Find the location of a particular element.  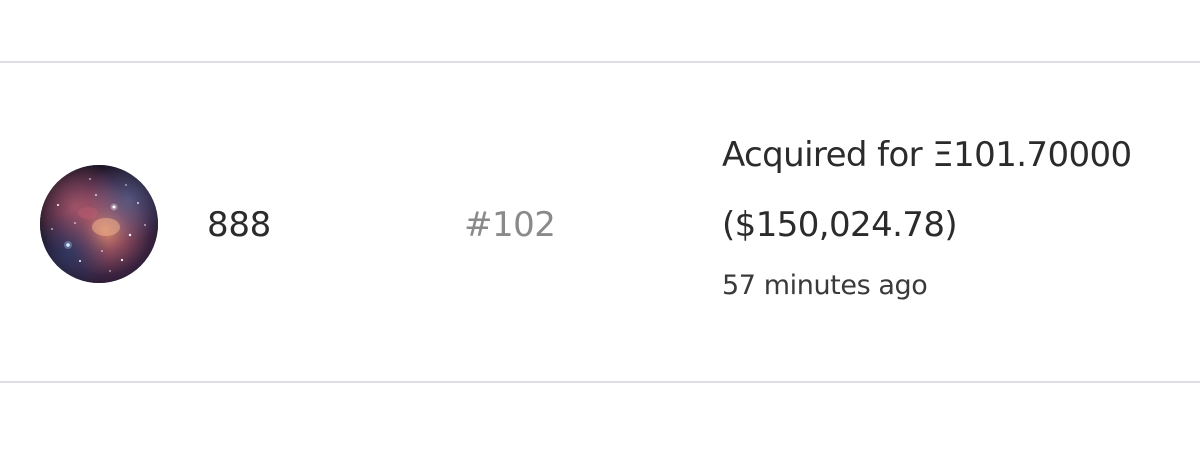

time-ago: 57 minutes ago is located at coordinates (825, 285).